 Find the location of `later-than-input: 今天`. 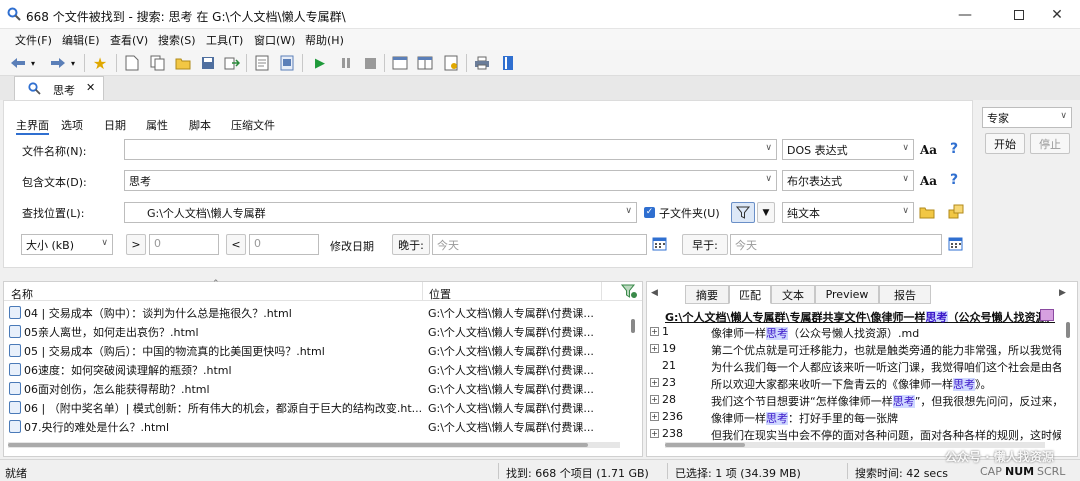

later-than-input: 今天 is located at coordinates (539, 244).